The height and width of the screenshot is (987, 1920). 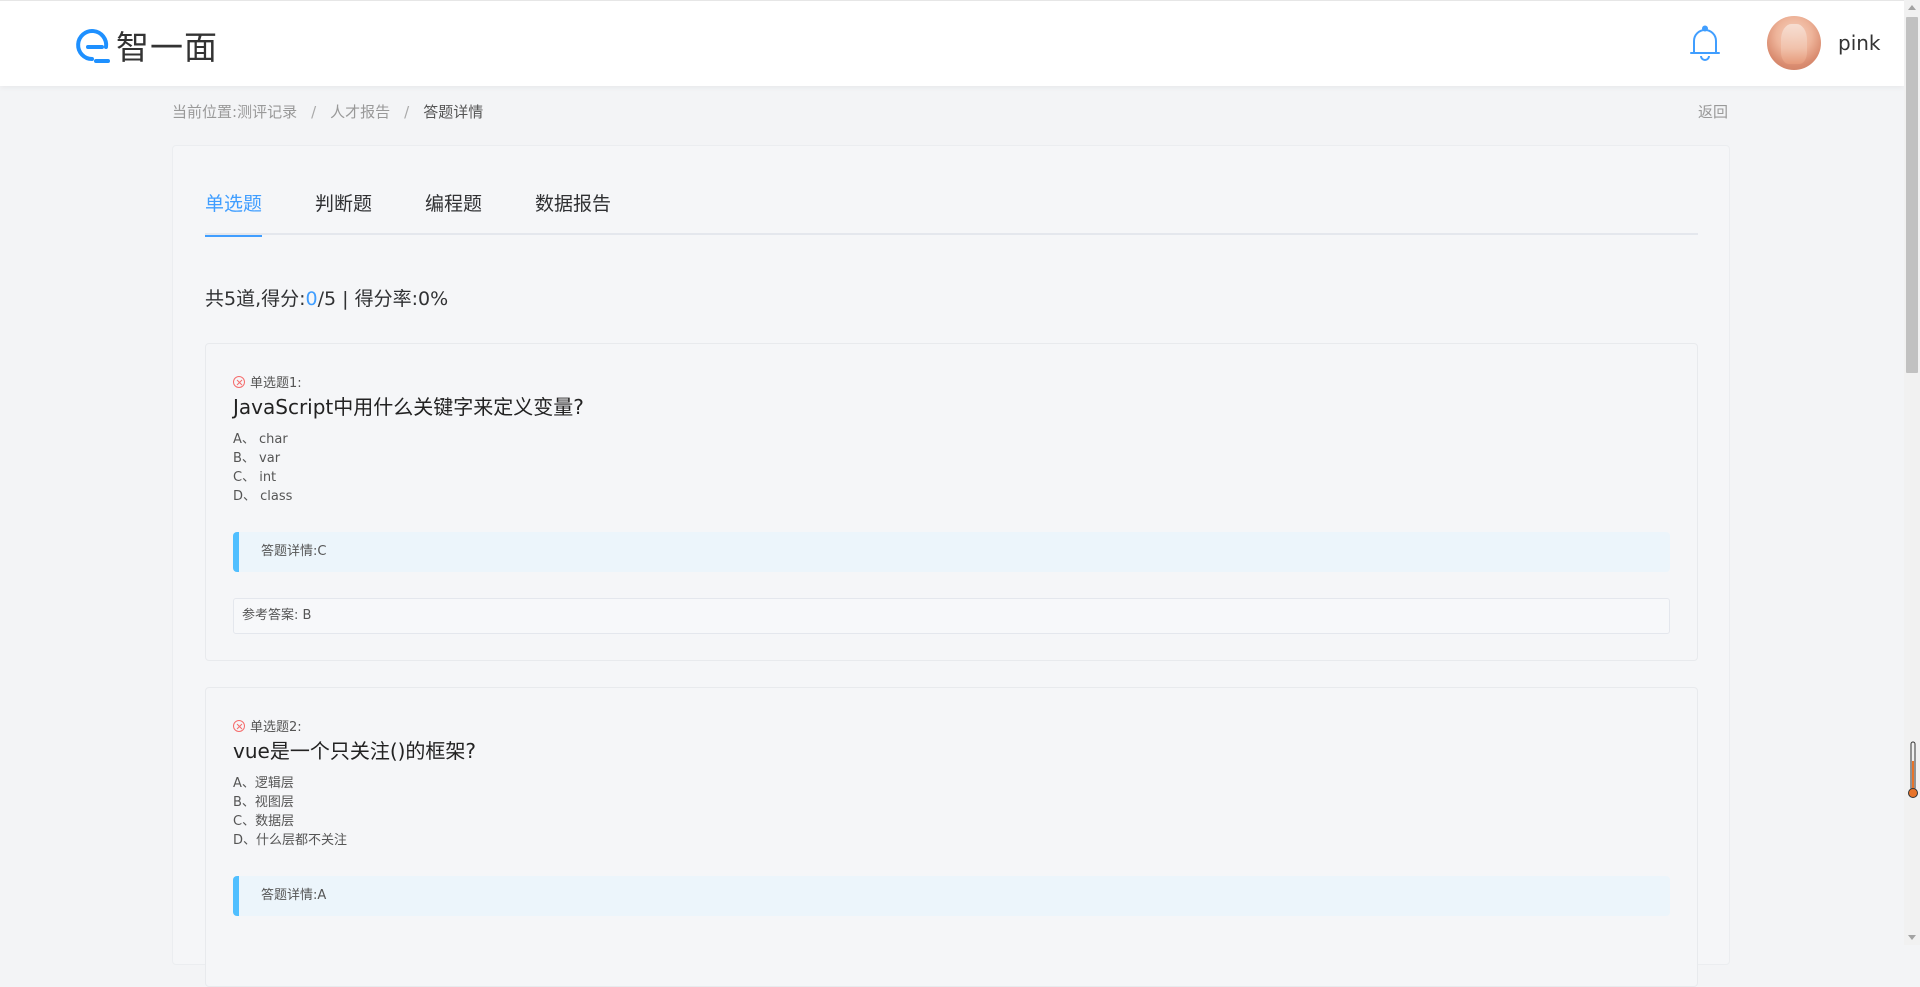 I want to click on tab-programming: 编程题, so click(x=453, y=212).